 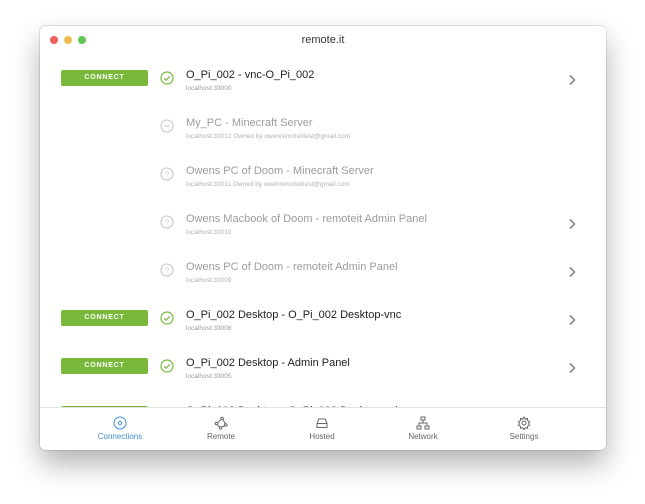 I want to click on service-address: localhost:33008, so click(x=209, y=328).